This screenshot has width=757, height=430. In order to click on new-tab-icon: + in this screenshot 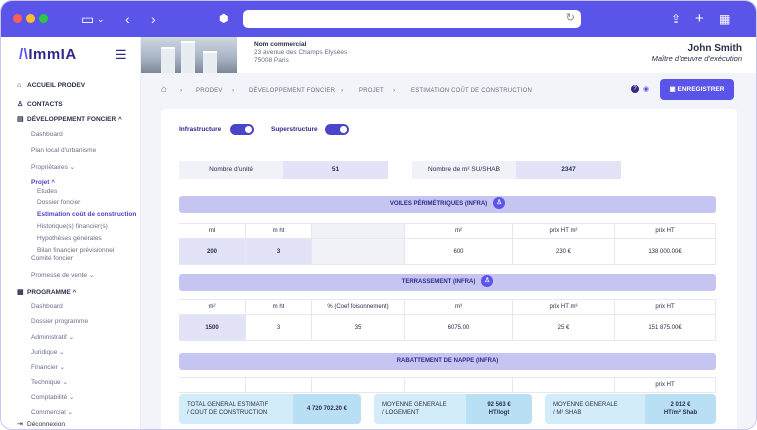, I will do `click(699, 19)`.